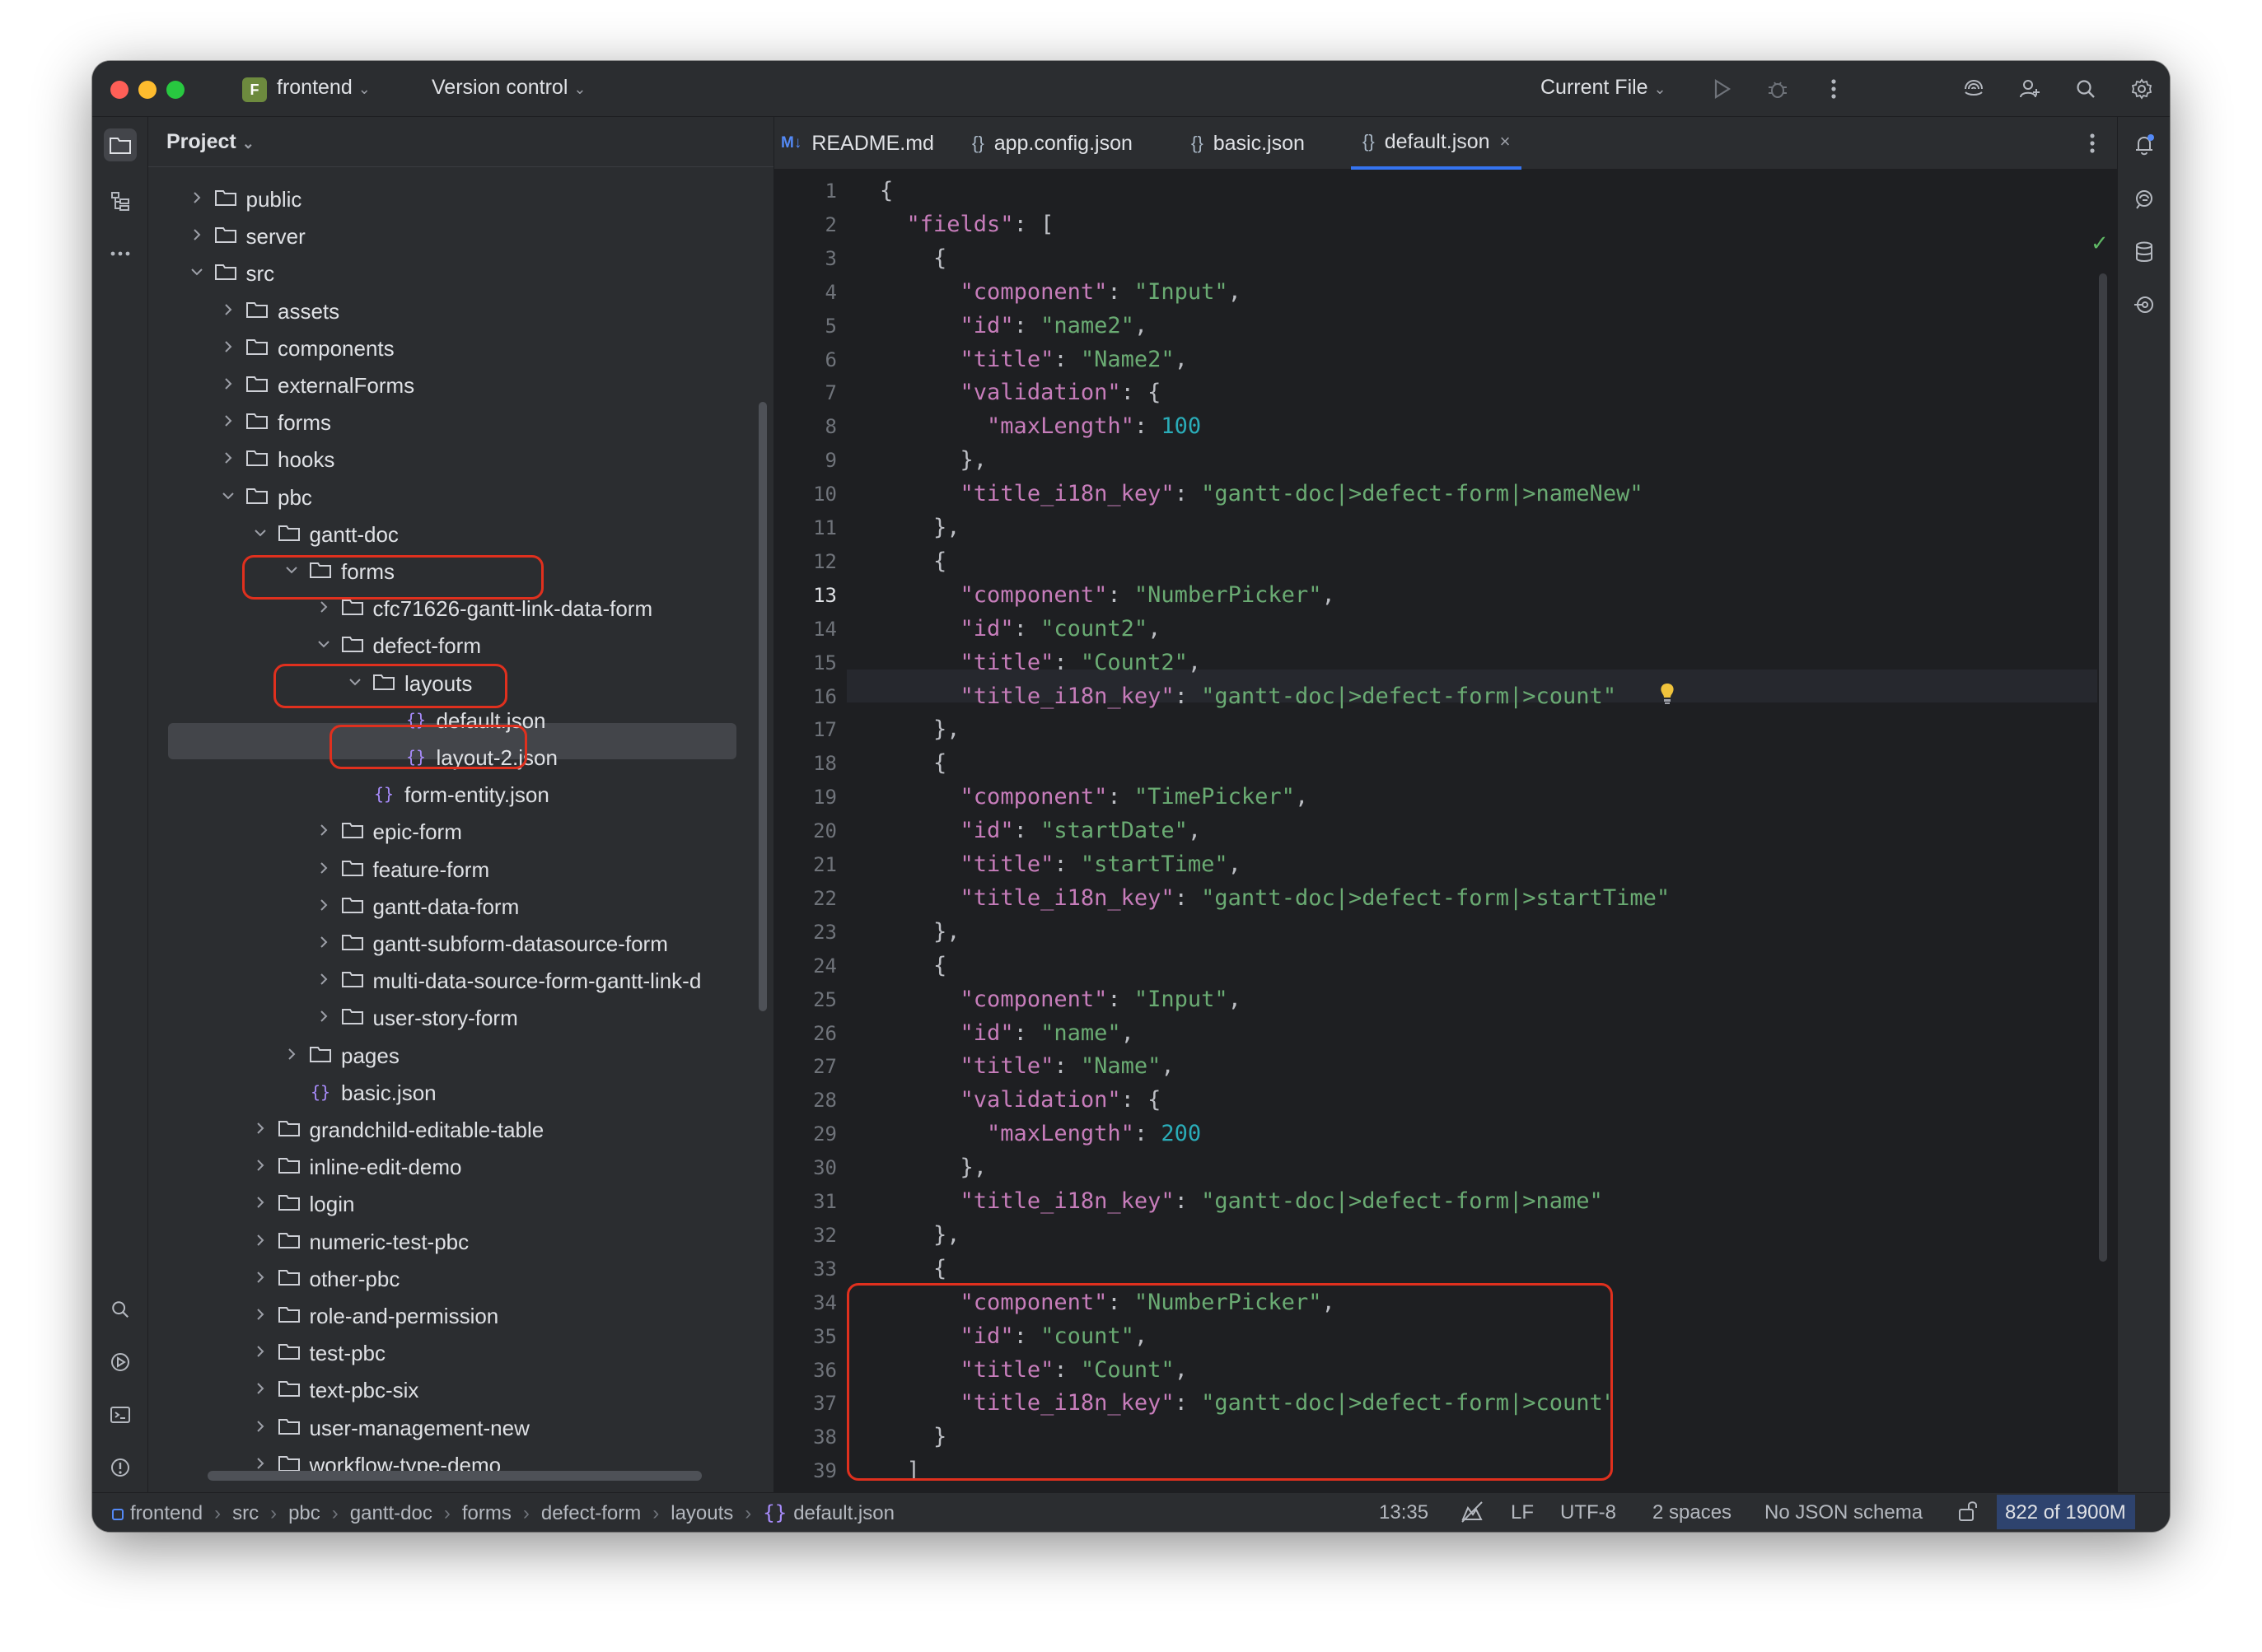  What do you see at coordinates (460, 1167) in the screenshot?
I see `tree-item-inline-edit-demo: inline-edit-demo` at bounding box center [460, 1167].